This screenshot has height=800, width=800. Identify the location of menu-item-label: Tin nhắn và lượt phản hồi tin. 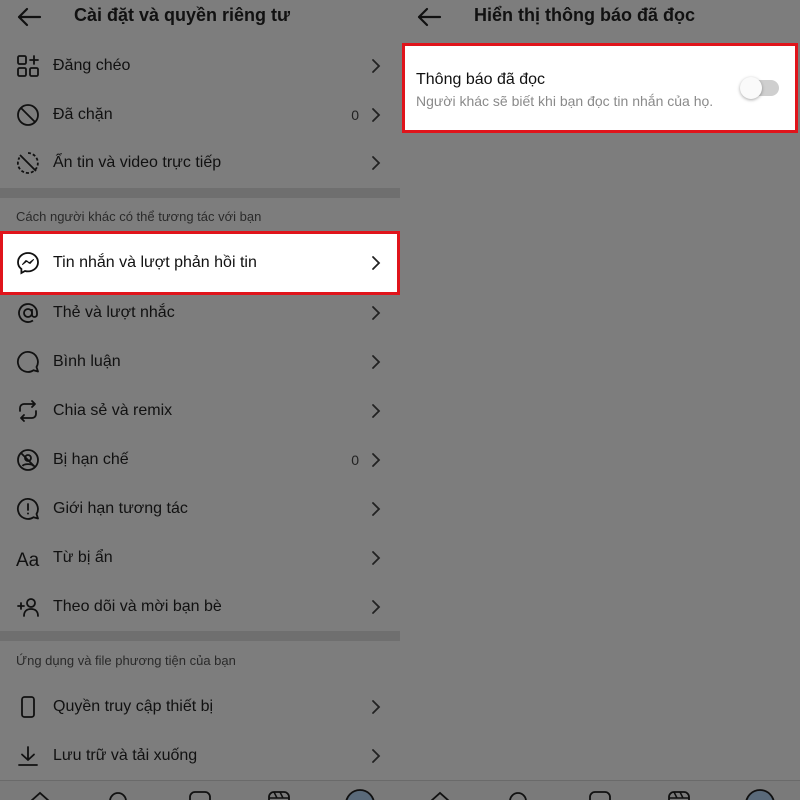
(155, 262).